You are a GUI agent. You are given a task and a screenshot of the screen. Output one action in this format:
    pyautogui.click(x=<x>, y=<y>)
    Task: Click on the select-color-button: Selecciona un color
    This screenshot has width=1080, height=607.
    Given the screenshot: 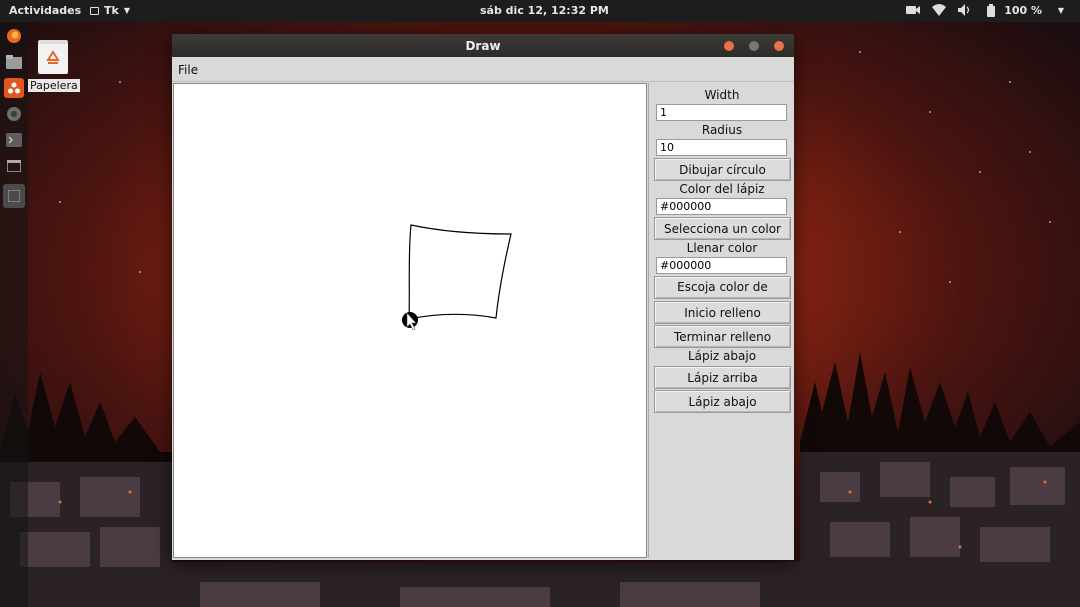 What is the action you would take?
    pyautogui.click(x=722, y=228)
    